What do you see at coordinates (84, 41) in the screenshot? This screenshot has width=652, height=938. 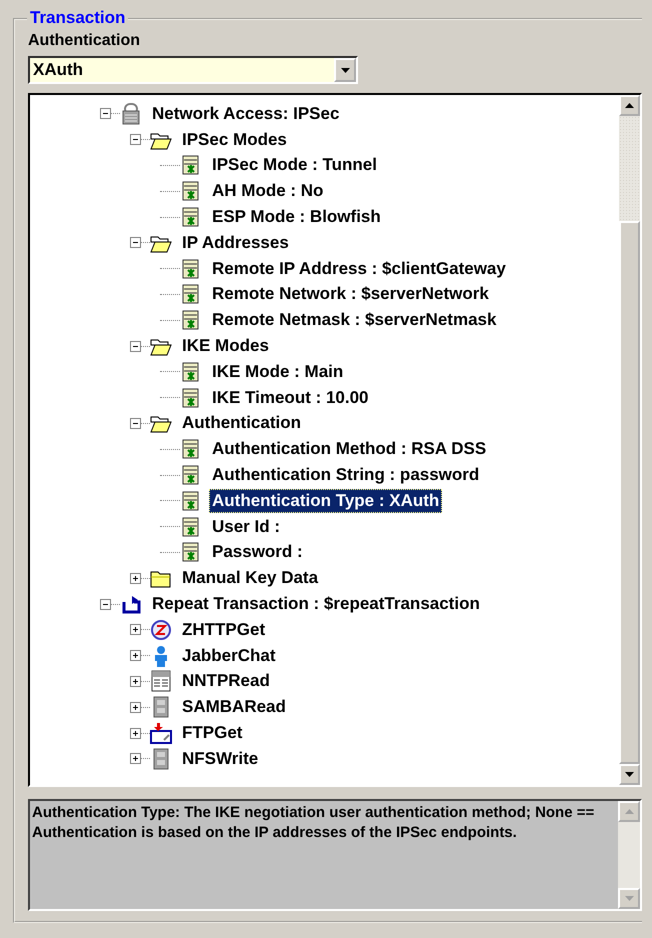 I see `field-label: Authentication` at bounding box center [84, 41].